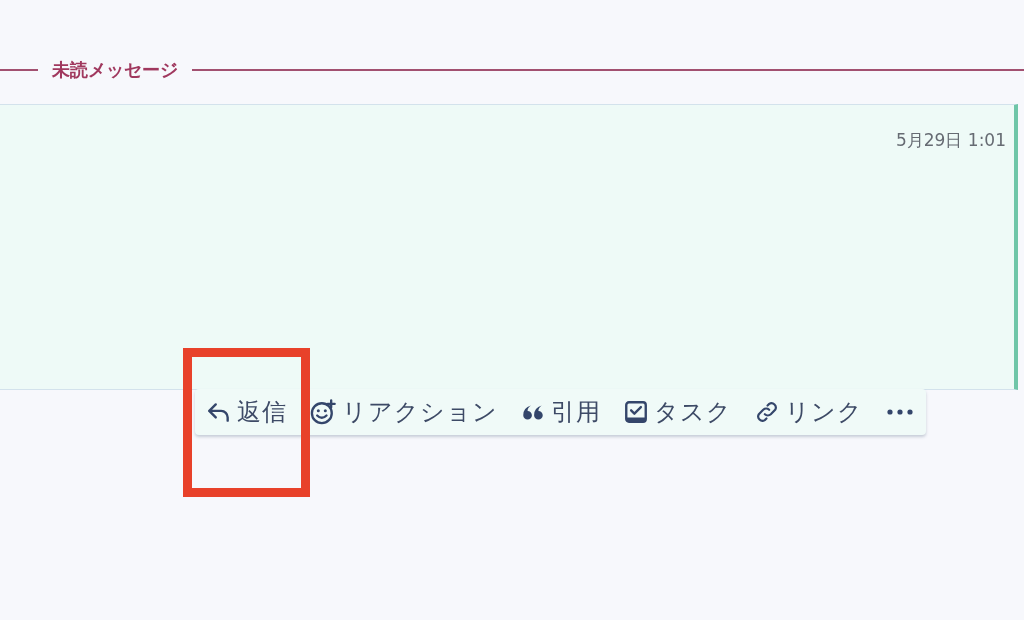 The image size is (1024, 620). I want to click on checkbox-icon, so click(636, 412).